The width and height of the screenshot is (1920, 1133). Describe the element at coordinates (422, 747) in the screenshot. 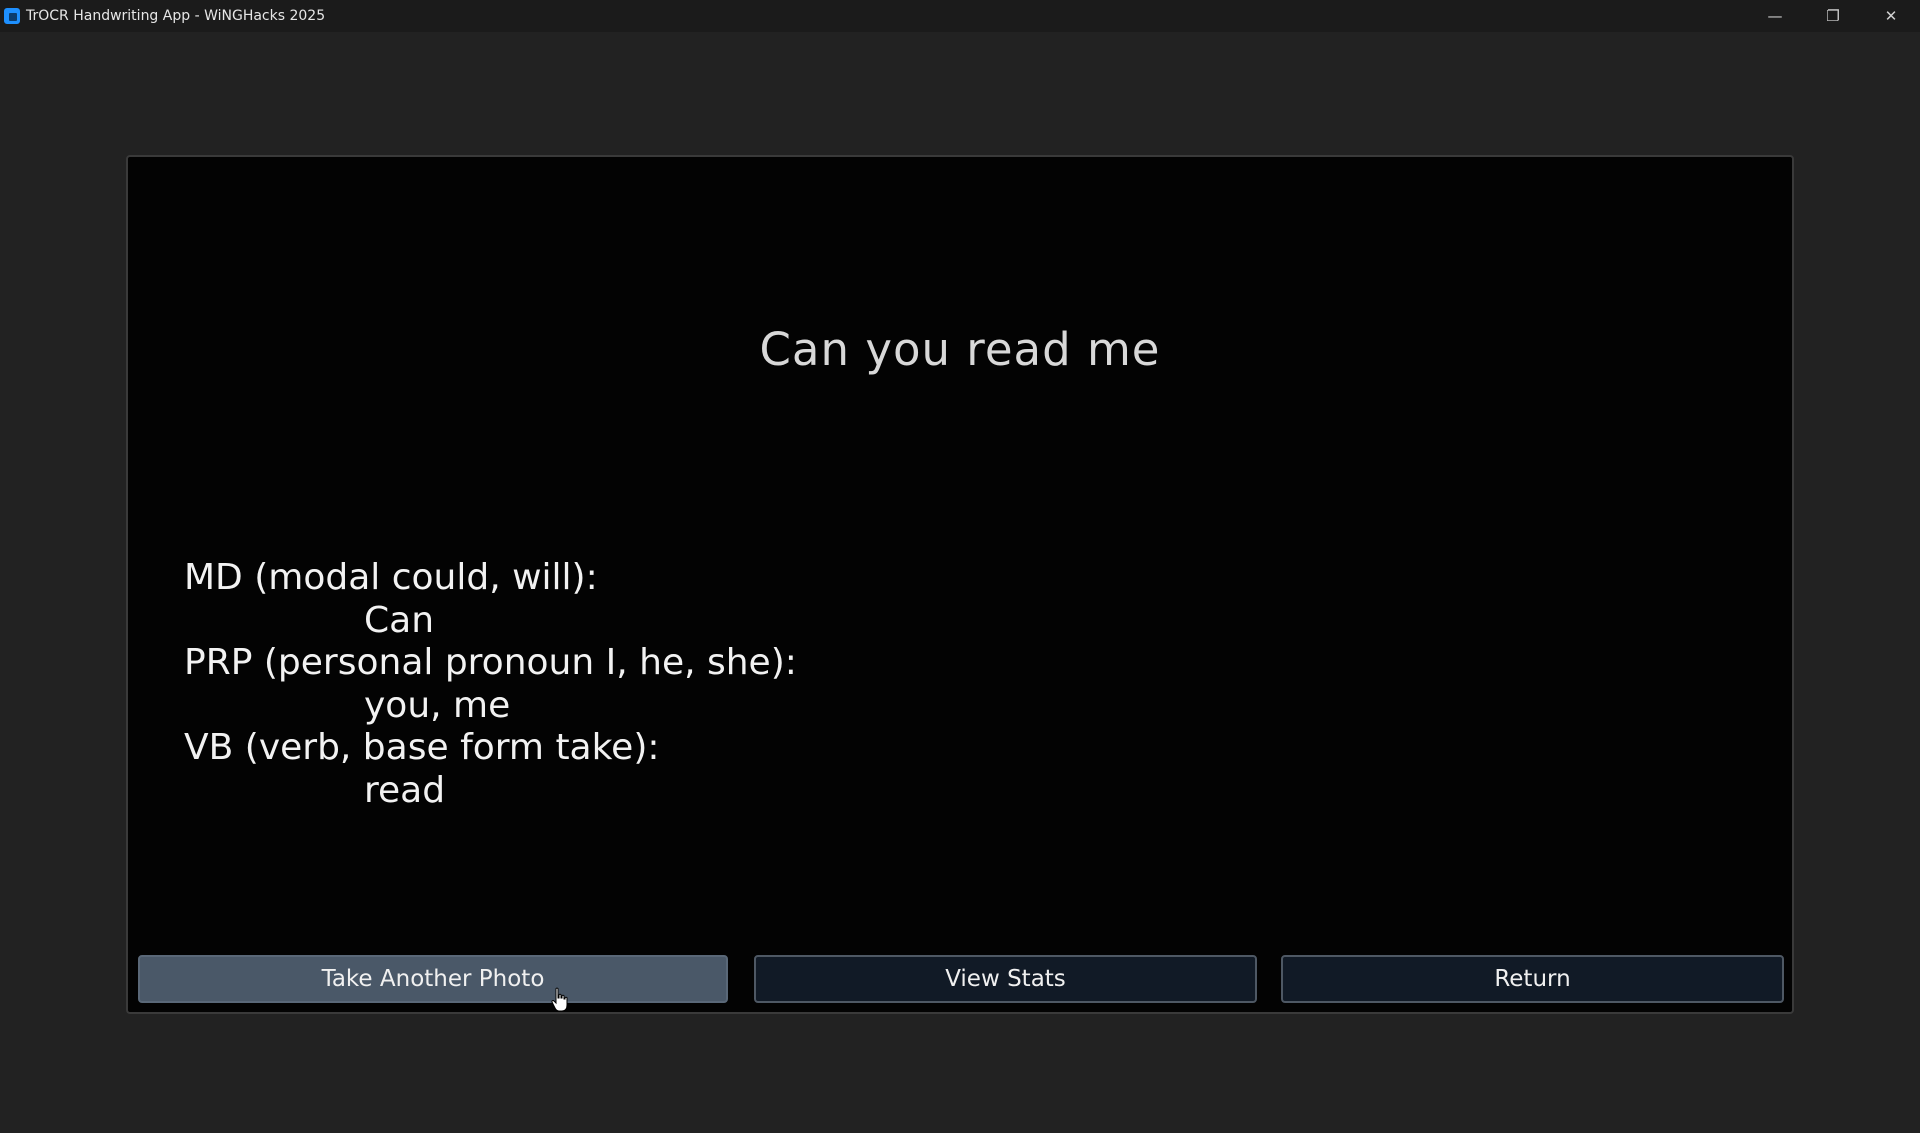

I see `pos-tag-vb: VB (verb, base form take):` at that location.